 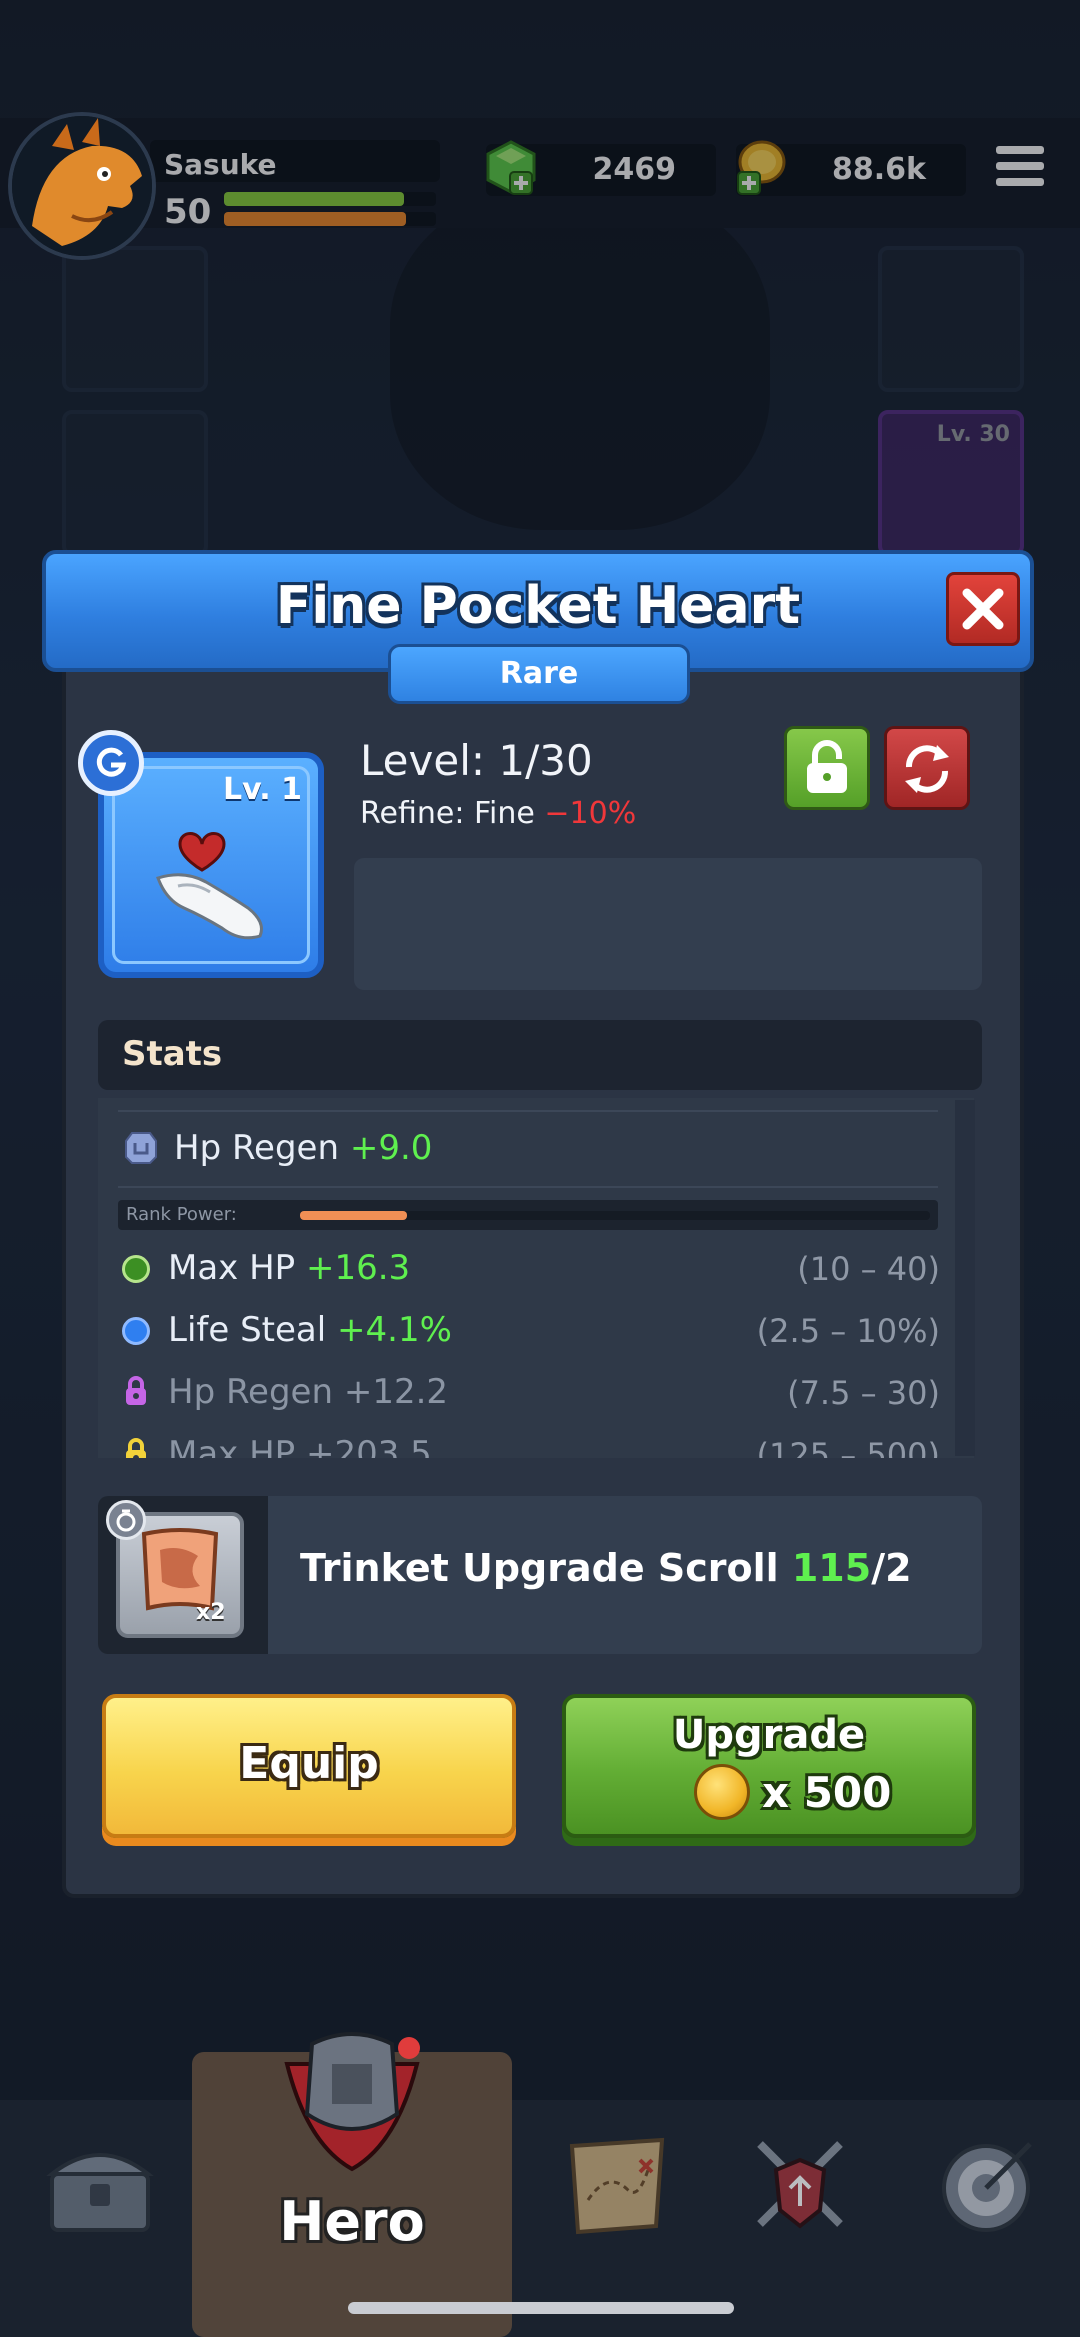 I want to click on substat-name: Life Steal, so click(x=247, y=1330).